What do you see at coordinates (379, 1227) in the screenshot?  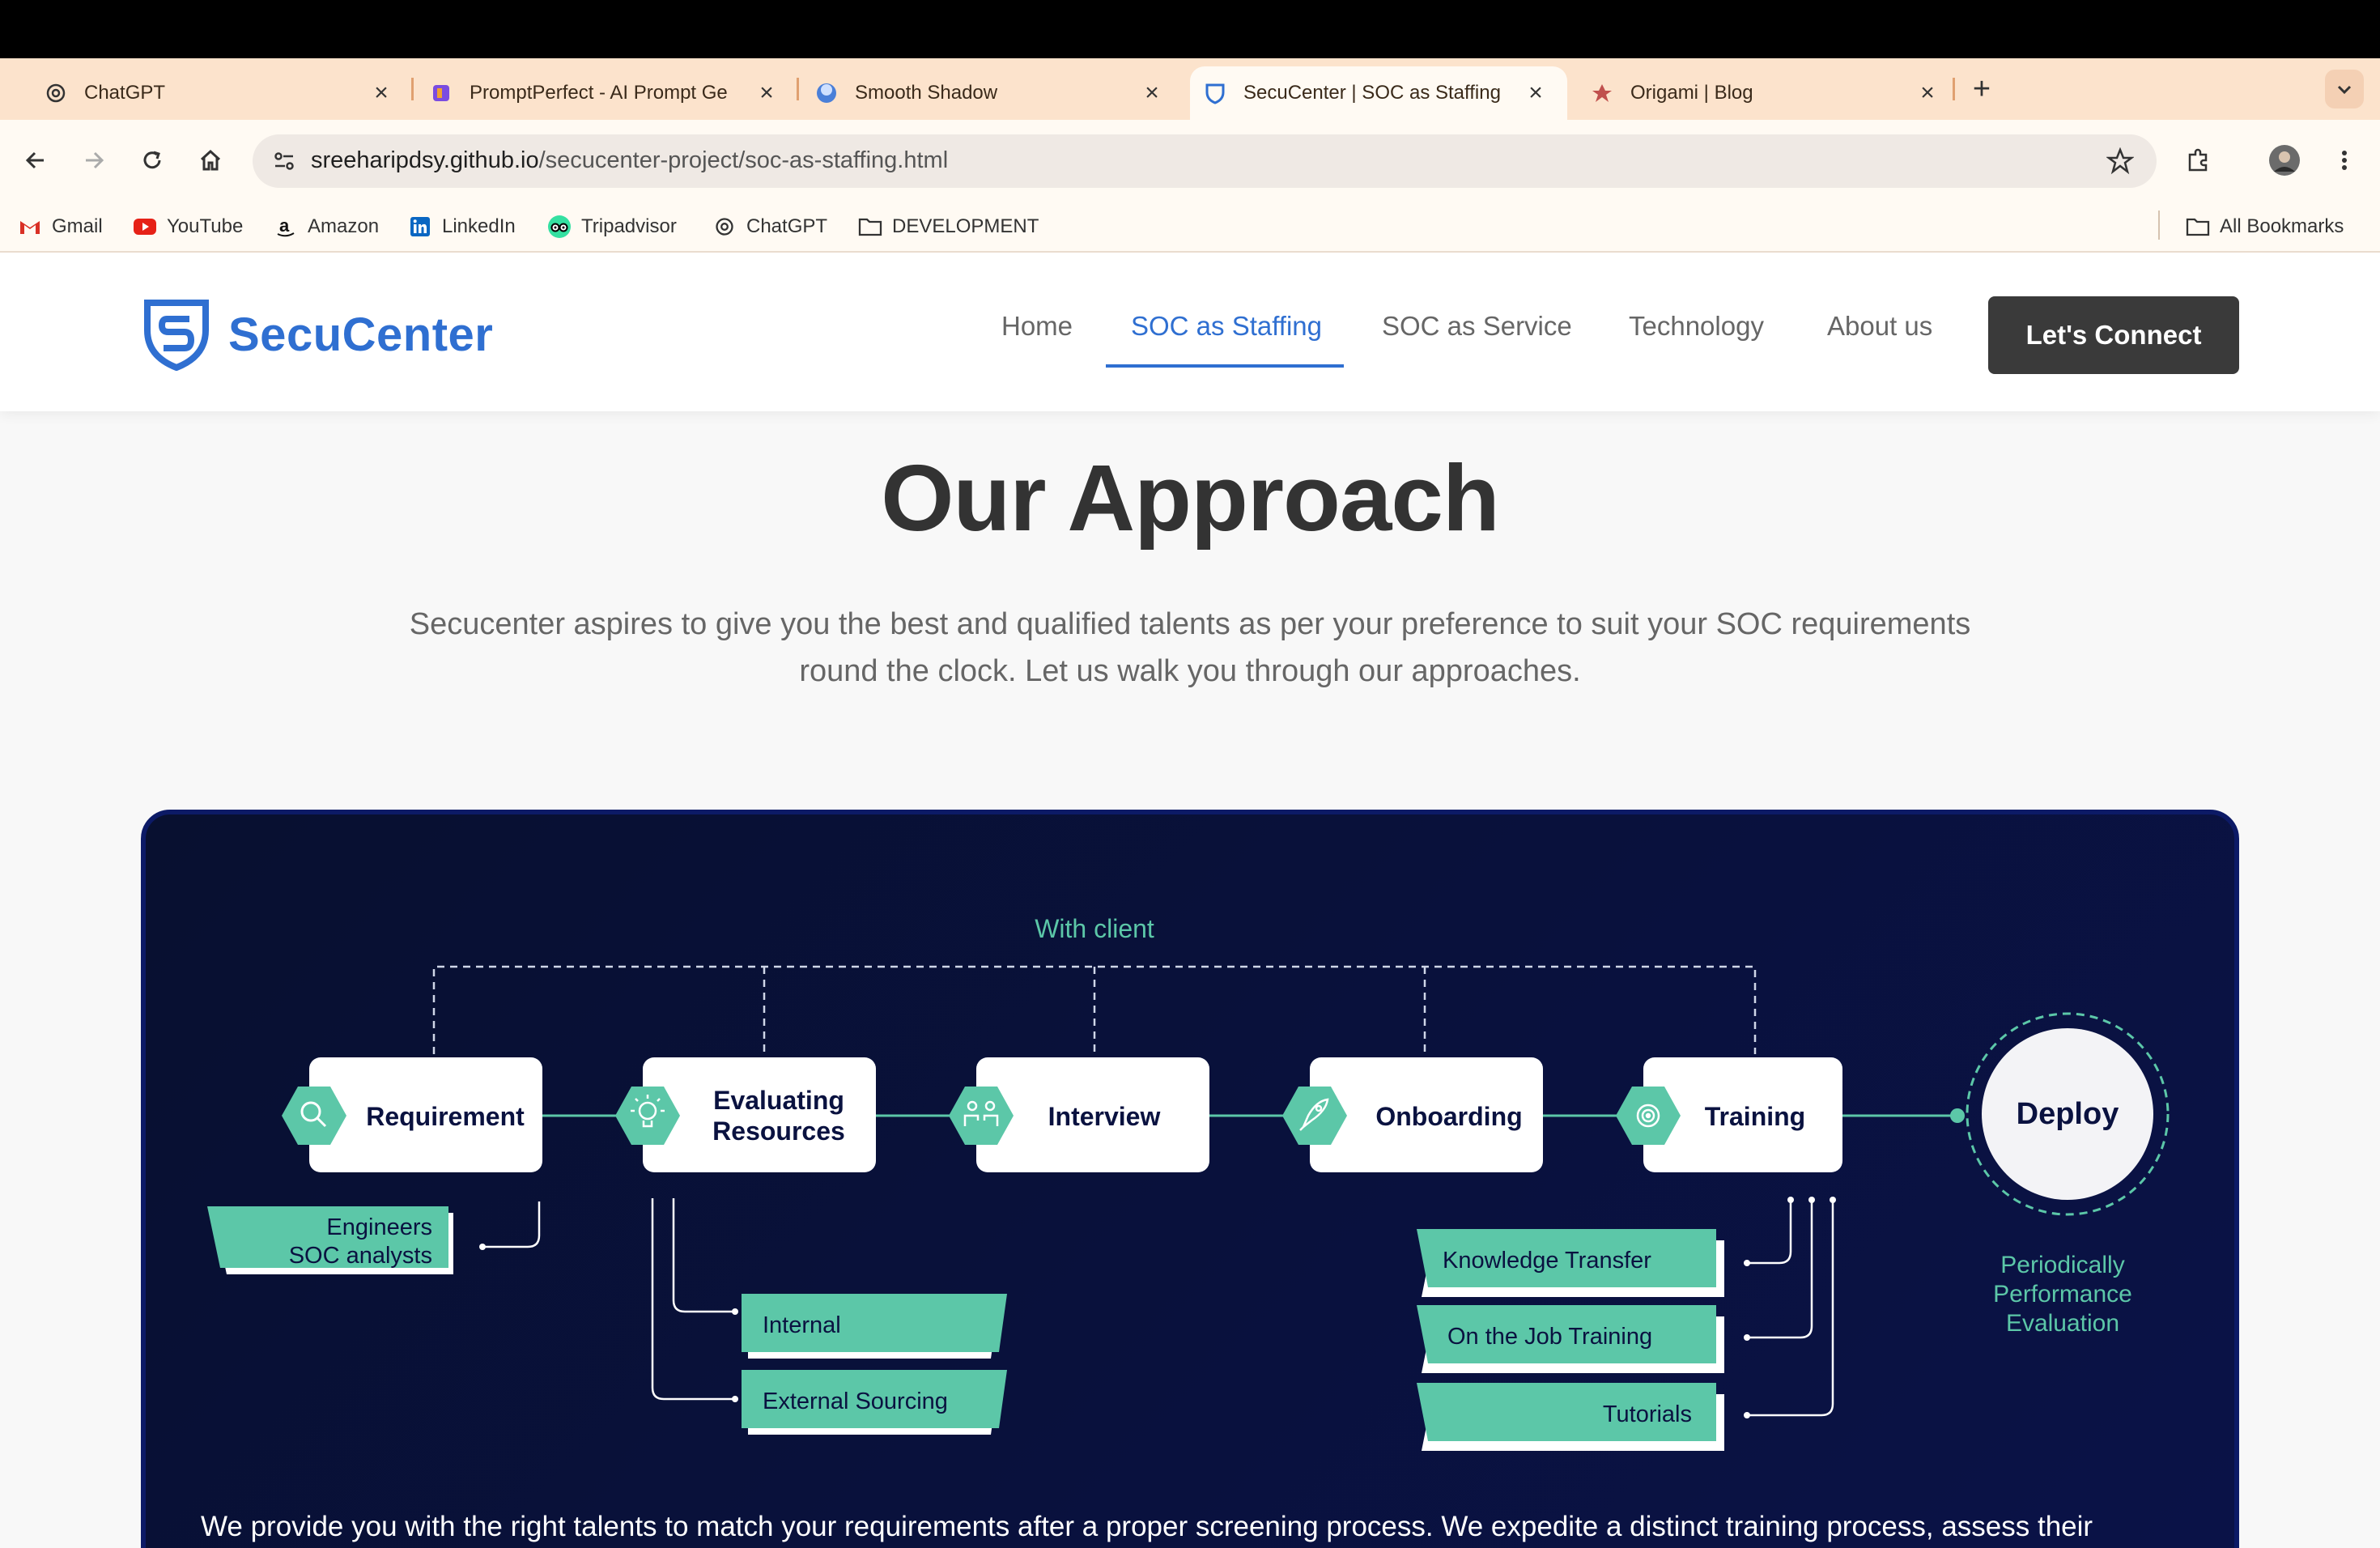 I see `tag-label: Engineers` at bounding box center [379, 1227].